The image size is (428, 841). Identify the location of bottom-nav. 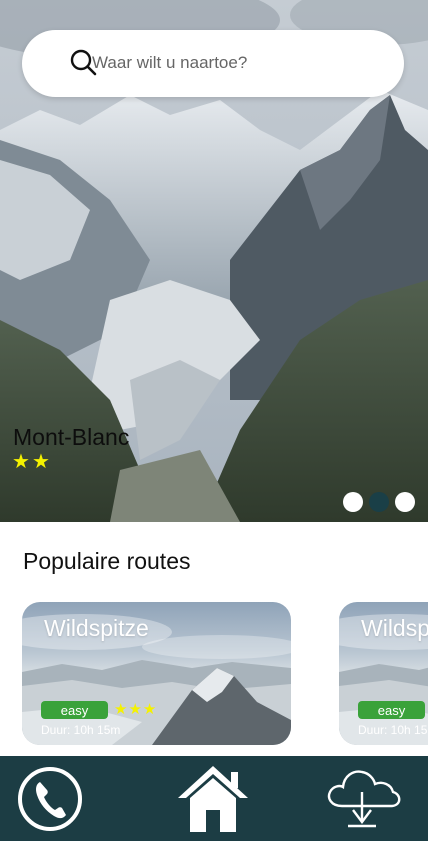
(214, 798).